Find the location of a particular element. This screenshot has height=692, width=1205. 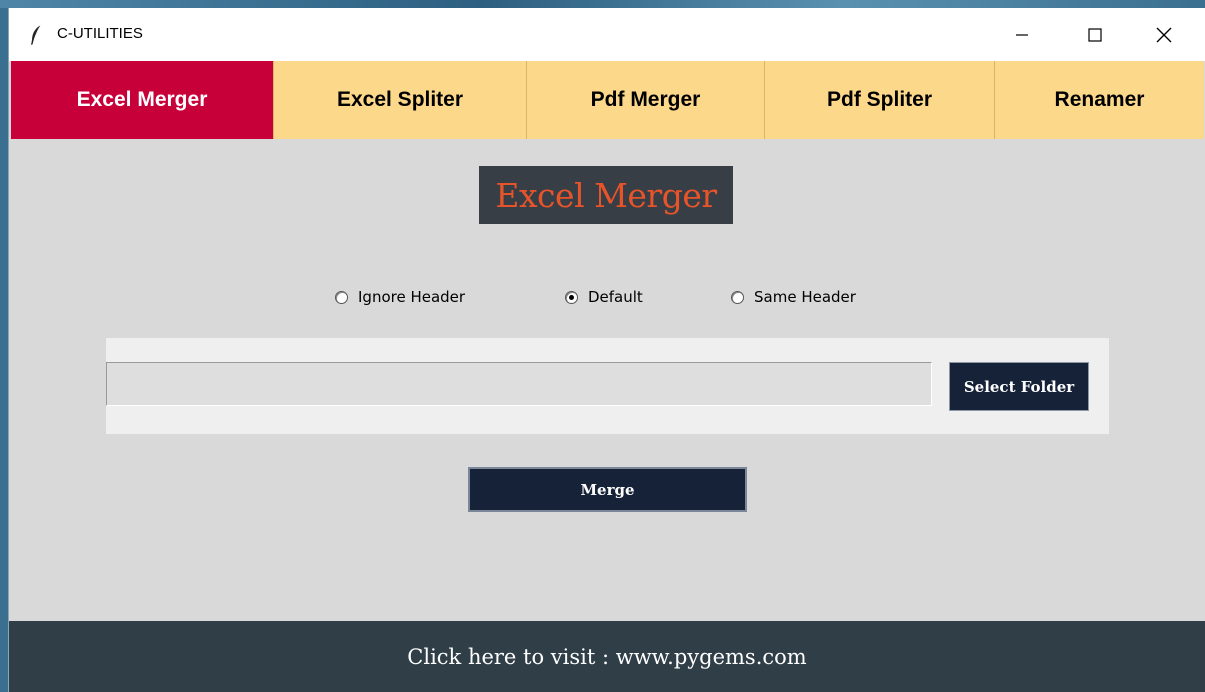

minimize-icon is located at coordinates (1022, 34).